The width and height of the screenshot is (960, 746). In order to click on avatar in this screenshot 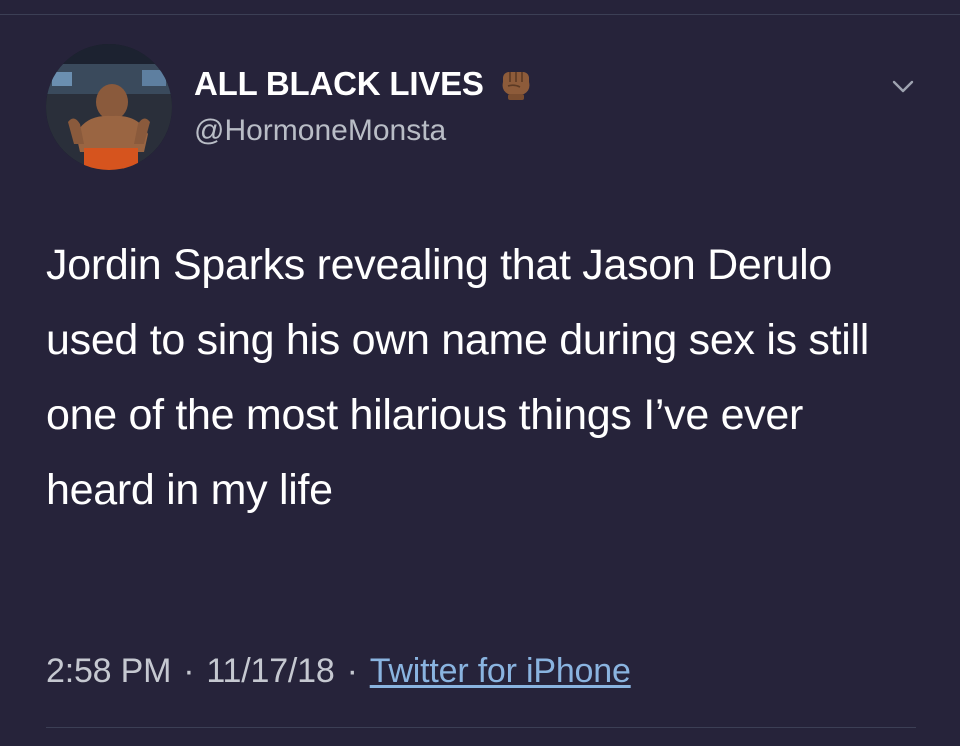, I will do `click(109, 107)`.